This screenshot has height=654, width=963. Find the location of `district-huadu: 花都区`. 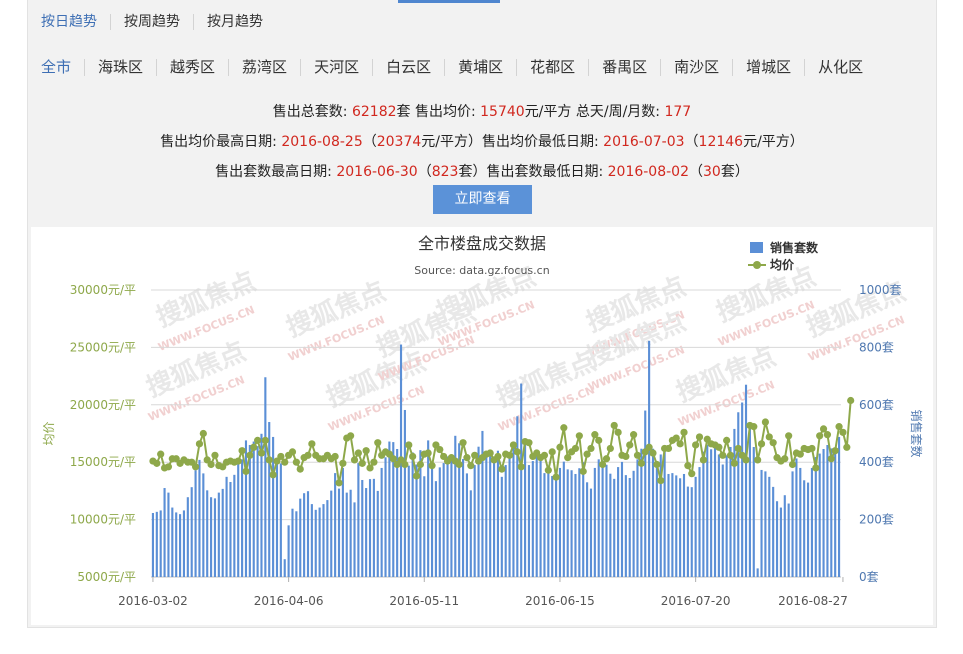

district-huadu: 花都区 is located at coordinates (552, 67).